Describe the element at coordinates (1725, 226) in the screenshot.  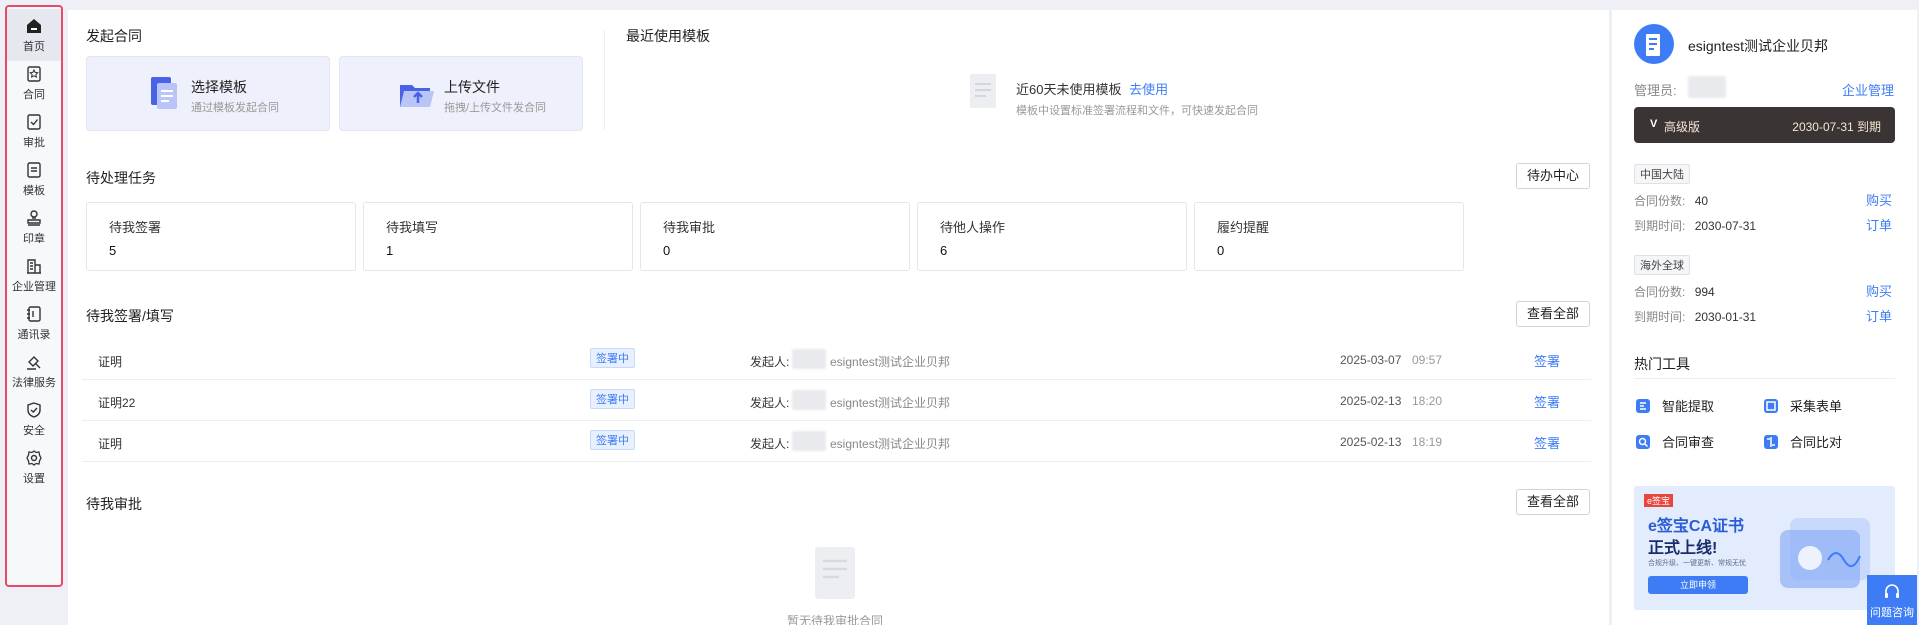
I see `quota-expire: 2030-07-31` at that location.